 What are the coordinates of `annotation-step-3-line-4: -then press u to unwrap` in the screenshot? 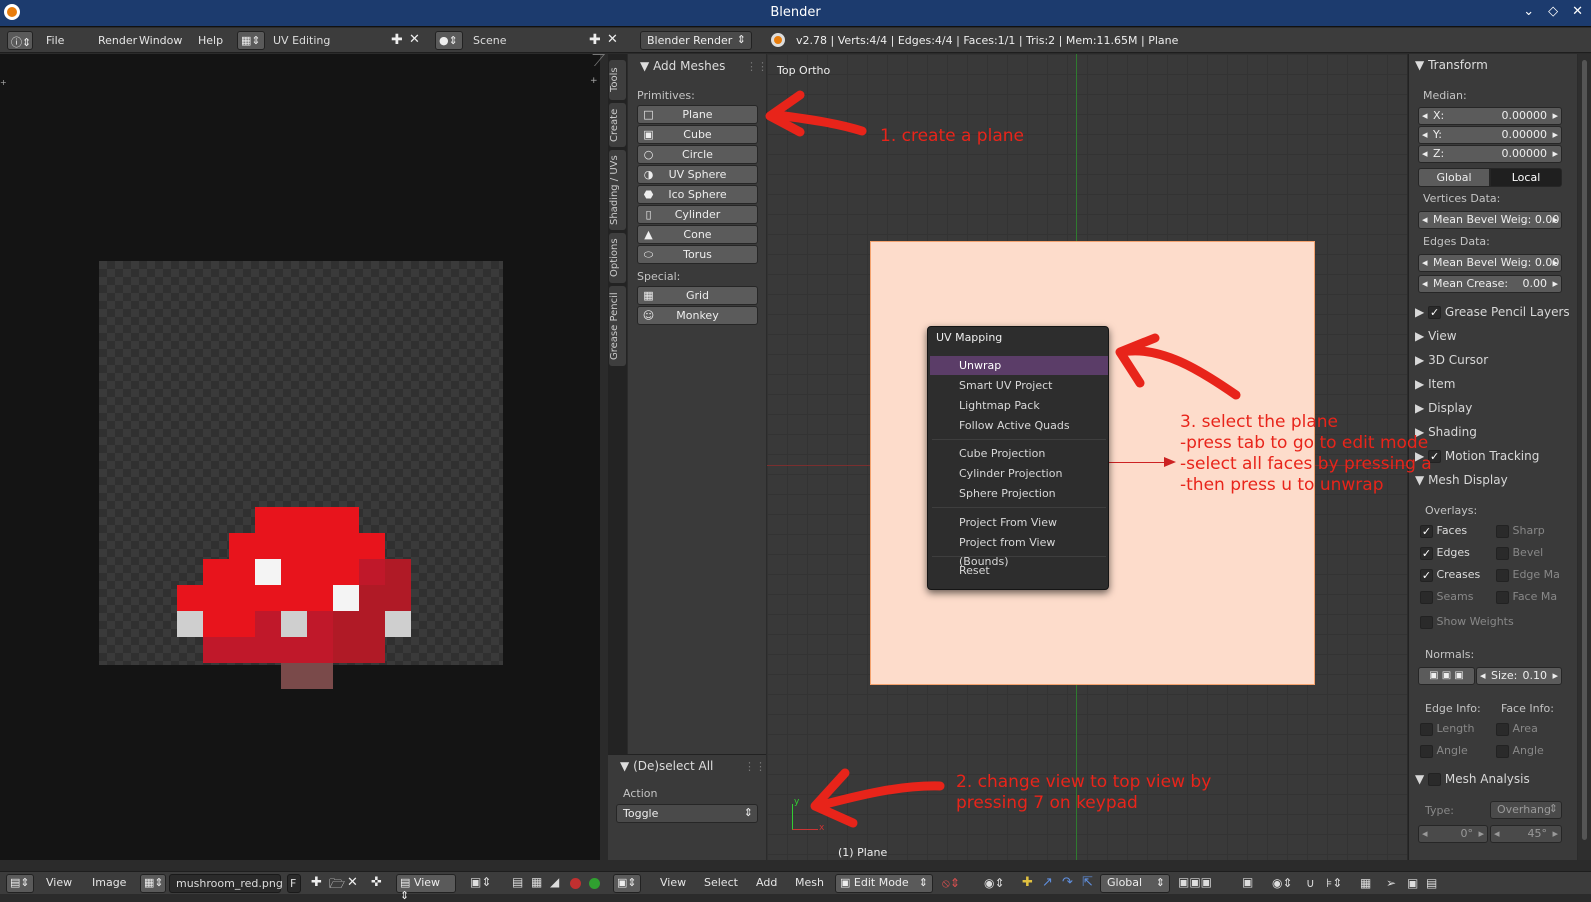 It's located at (1282, 485).